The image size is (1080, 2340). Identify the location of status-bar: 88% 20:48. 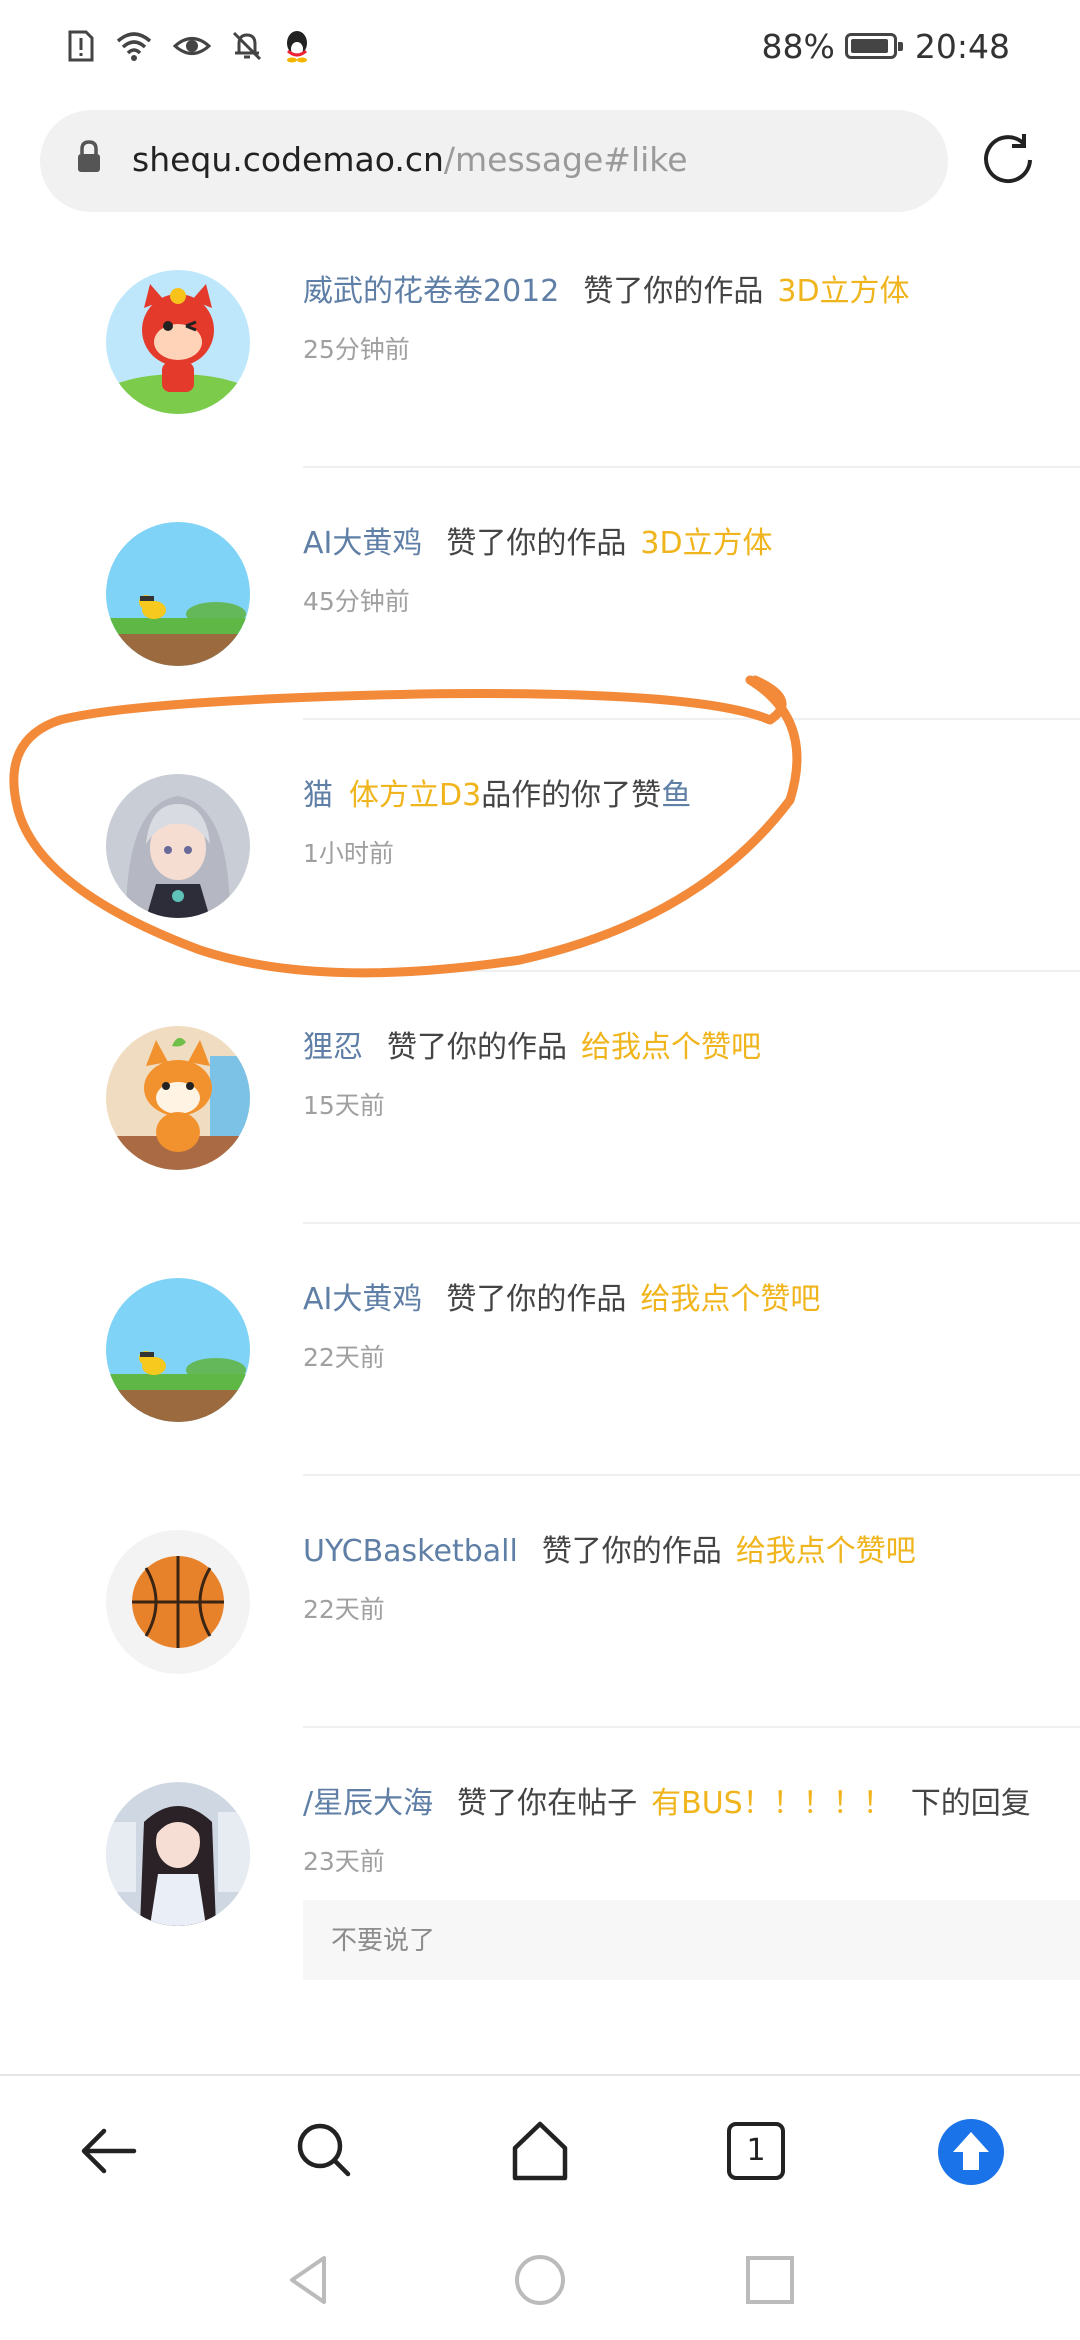
(540, 46).